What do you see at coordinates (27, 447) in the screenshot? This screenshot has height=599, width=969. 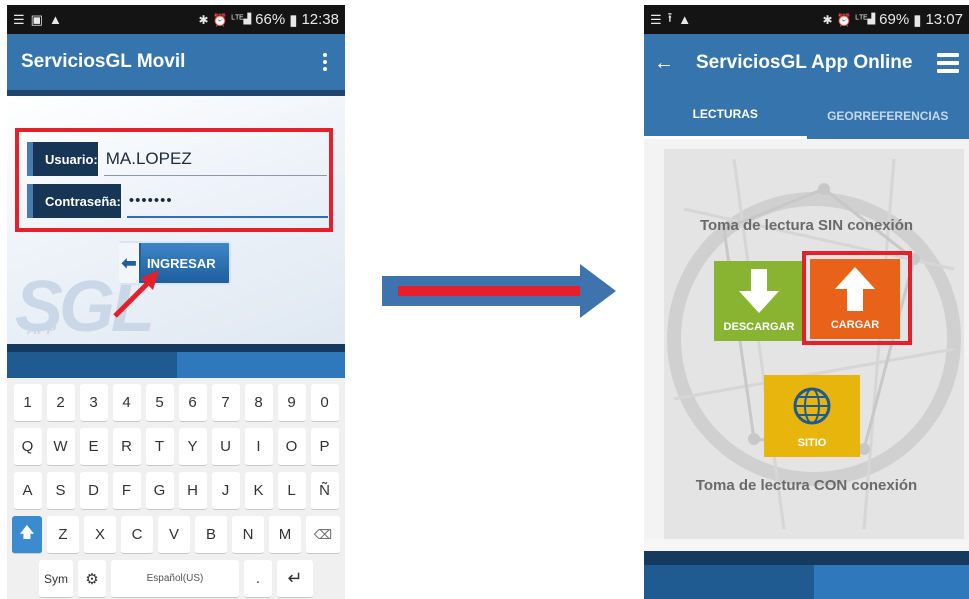 I see `key: Q` at bounding box center [27, 447].